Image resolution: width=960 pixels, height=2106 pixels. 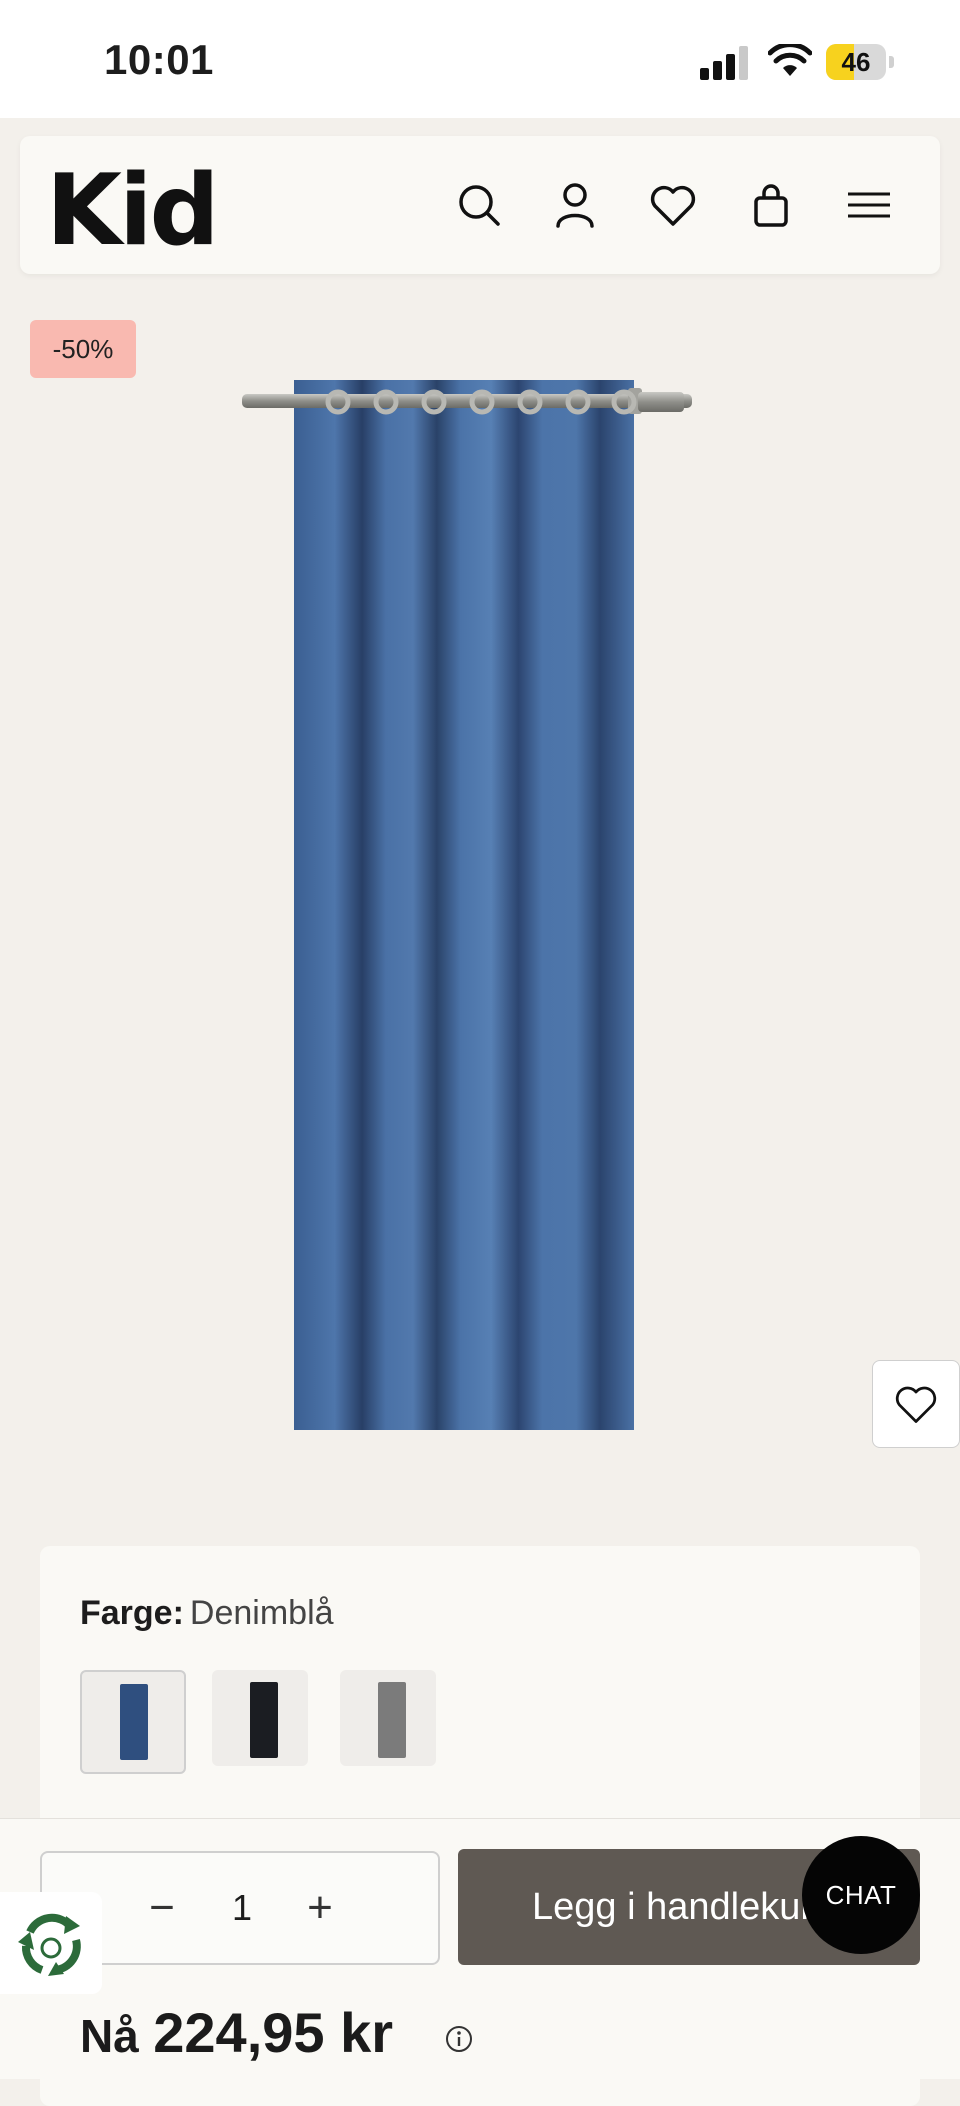 I want to click on price: Nå 224,95 kr, so click(x=236, y=2032).